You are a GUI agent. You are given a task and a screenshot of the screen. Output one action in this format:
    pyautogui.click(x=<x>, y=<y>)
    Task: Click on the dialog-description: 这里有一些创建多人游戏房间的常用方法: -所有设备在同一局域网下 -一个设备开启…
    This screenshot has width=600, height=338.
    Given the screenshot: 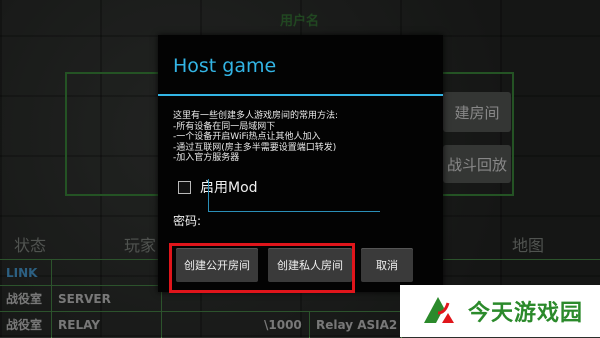 What is the action you would take?
    pyautogui.click(x=304, y=137)
    